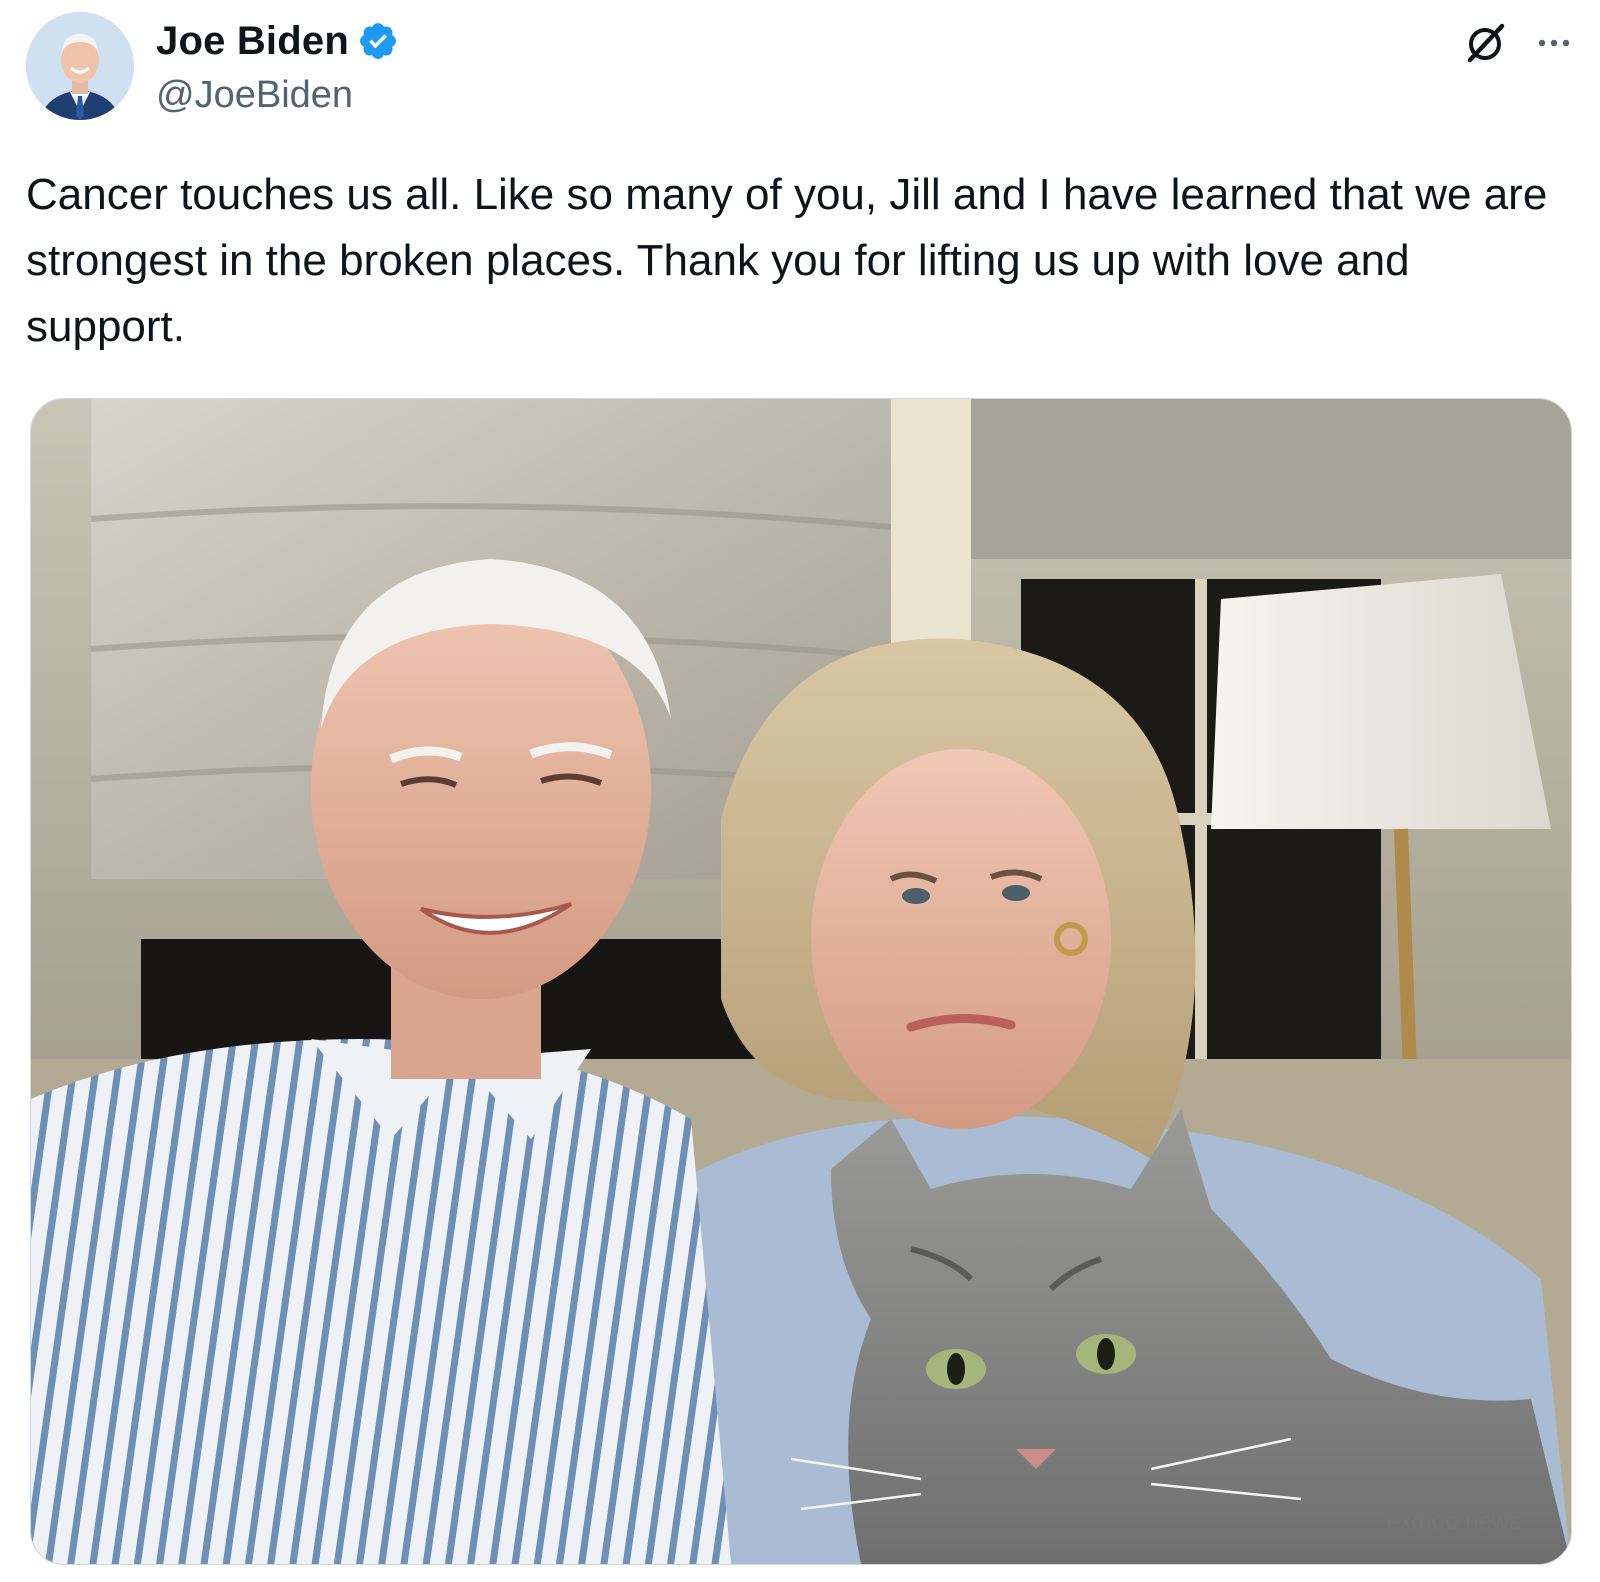 This screenshot has width=1600, height=1582. Describe the element at coordinates (1485, 43) in the screenshot. I see `grok-icon` at that location.